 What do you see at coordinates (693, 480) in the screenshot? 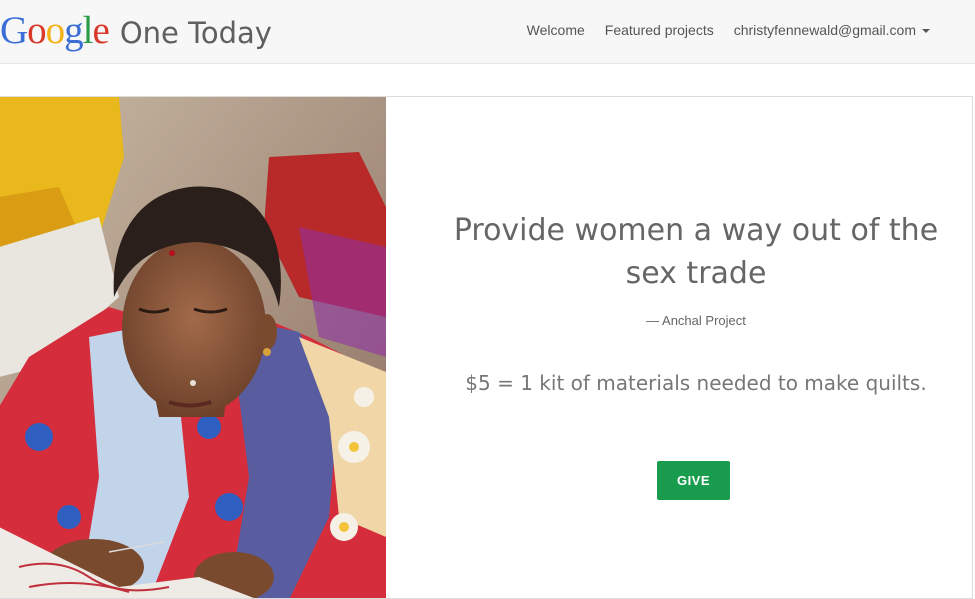
I see `give-button: GIVE` at bounding box center [693, 480].